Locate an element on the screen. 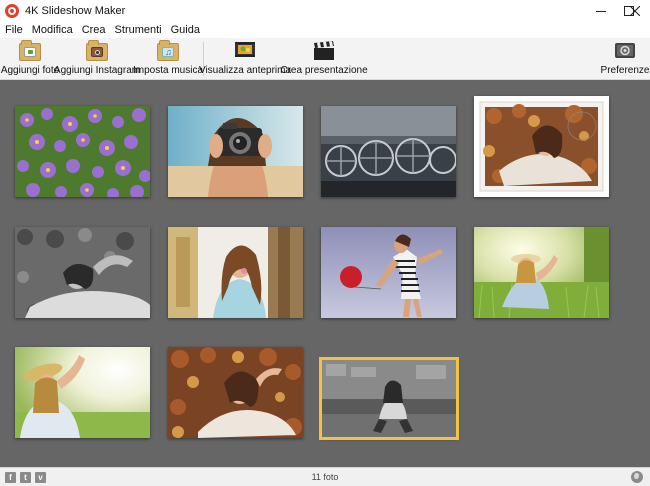 The image size is (650, 486). photo-count: 11 foto is located at coordinates (325, 477).